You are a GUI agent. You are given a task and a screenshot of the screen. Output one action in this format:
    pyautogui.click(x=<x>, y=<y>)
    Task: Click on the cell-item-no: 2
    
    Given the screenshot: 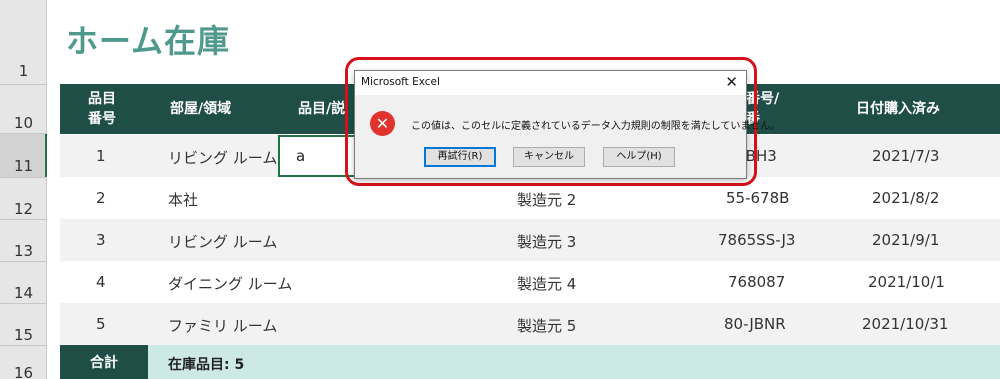 What is the action you would take?
    pyautogui.click(x=101, y=198)
    